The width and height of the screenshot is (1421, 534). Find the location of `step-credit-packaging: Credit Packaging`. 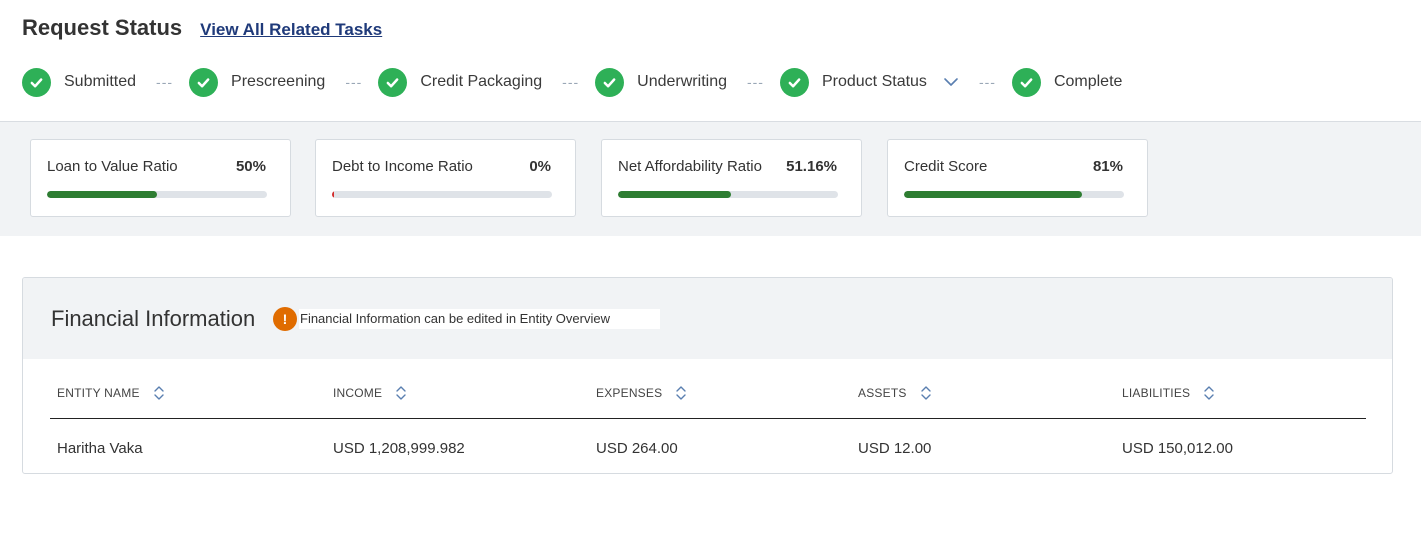

step-credit-packaging: Credit Packaging is located at coordinates (460, 82).